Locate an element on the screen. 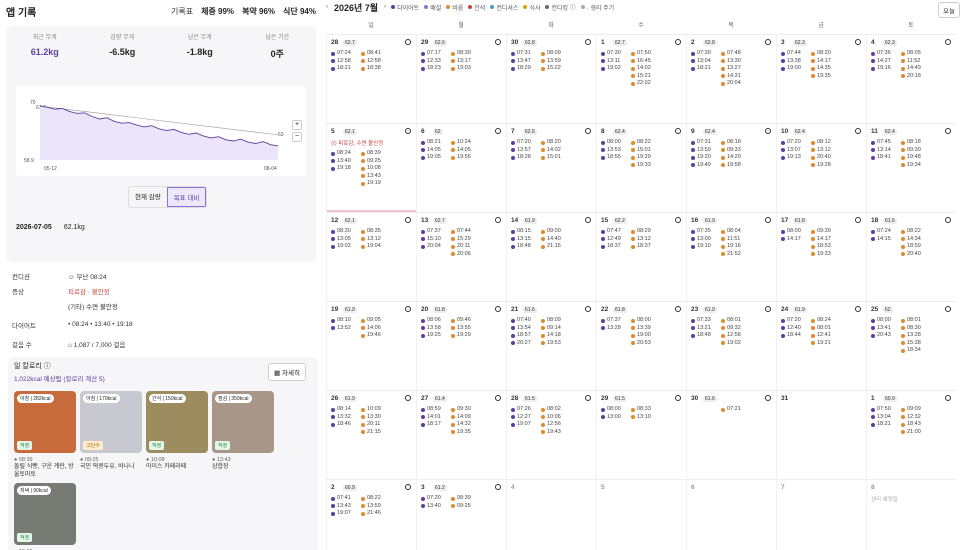  calendar-day: 3 62.3 07:44 08:20 13:38 14:17 19:00 14:35 19:35 is located at coordinates (821, 78).